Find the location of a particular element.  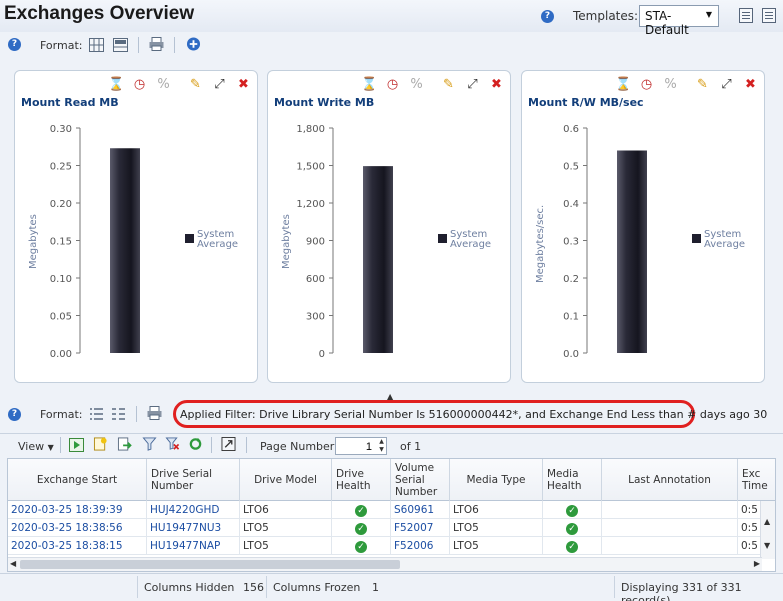

y-tick-label: 0.20 is located at coordinates (61, 204).